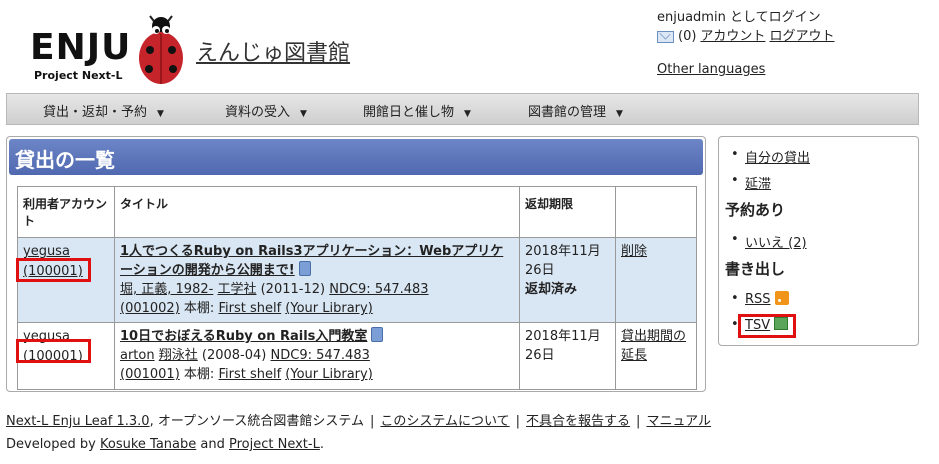 This screenshot has width=939, height=464. What do you see at coordinates (732, 36) in the screenshot?
I see `account-link: アカウント` at bounding box center [732, 36].